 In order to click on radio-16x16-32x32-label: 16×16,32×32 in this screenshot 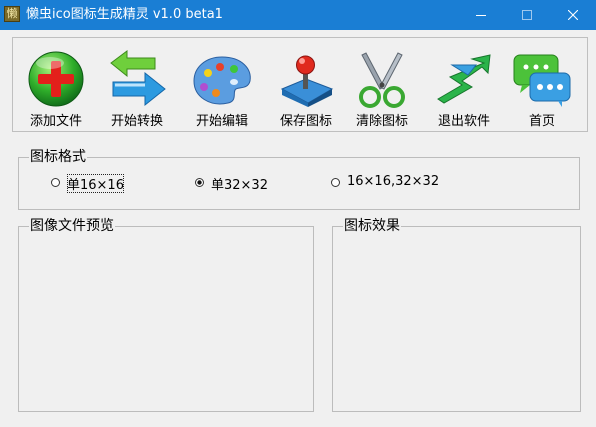, I will do `click(393, 181)`.